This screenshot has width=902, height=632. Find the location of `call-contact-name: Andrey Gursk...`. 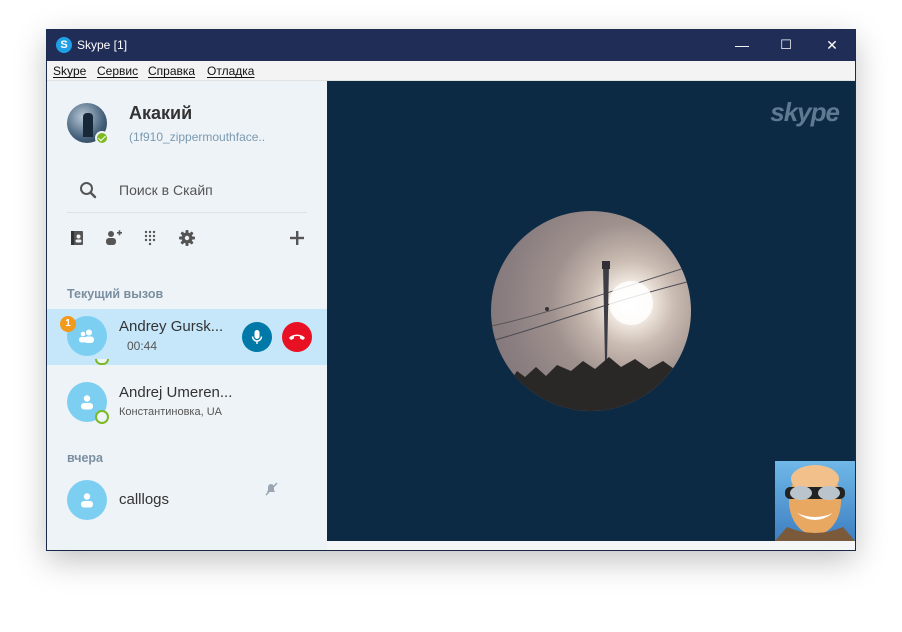

call-contact-name: Andrey Gursk... is located at coordinates (171, 326).